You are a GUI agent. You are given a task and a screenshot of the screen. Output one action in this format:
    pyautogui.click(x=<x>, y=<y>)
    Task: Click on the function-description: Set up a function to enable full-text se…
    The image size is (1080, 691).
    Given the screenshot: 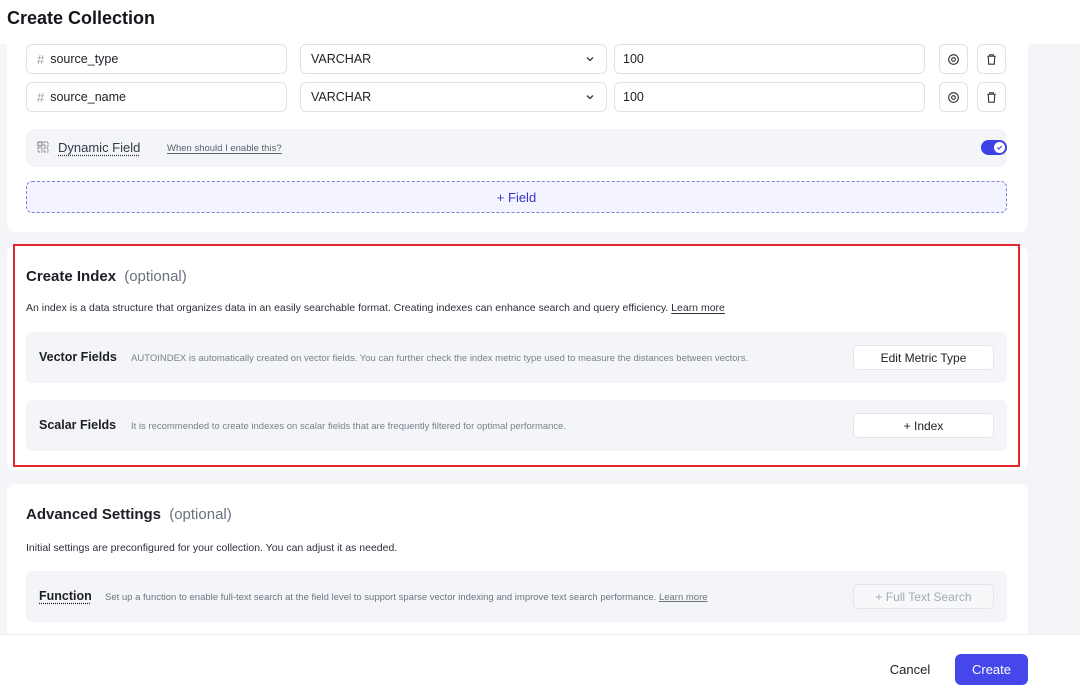 What is the action you would take?
    pyautogui.click(x=406, y=597)
    